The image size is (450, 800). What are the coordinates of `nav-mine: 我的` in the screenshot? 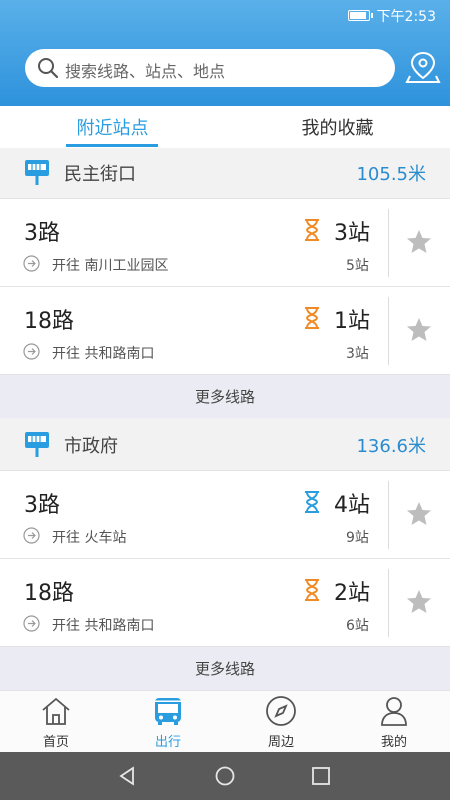 It's located at (394, 722).